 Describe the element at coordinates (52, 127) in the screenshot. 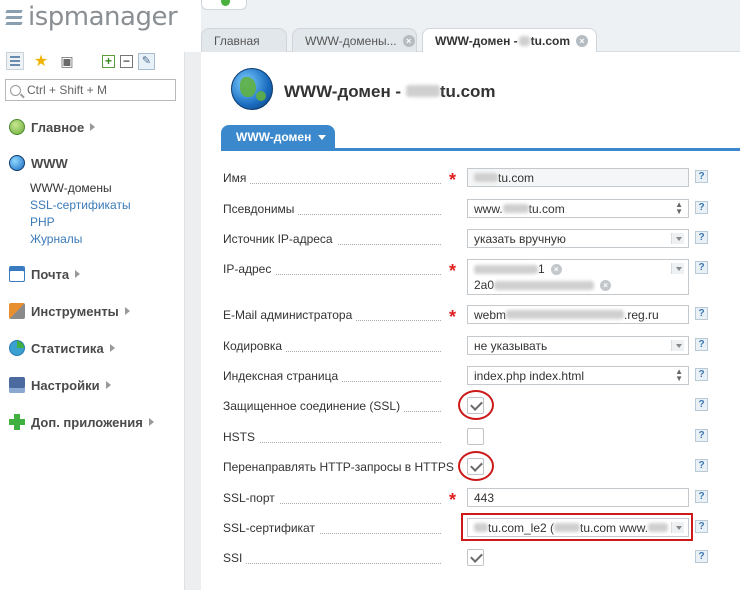

I see `sidebar-item-main: Главное` at that location.